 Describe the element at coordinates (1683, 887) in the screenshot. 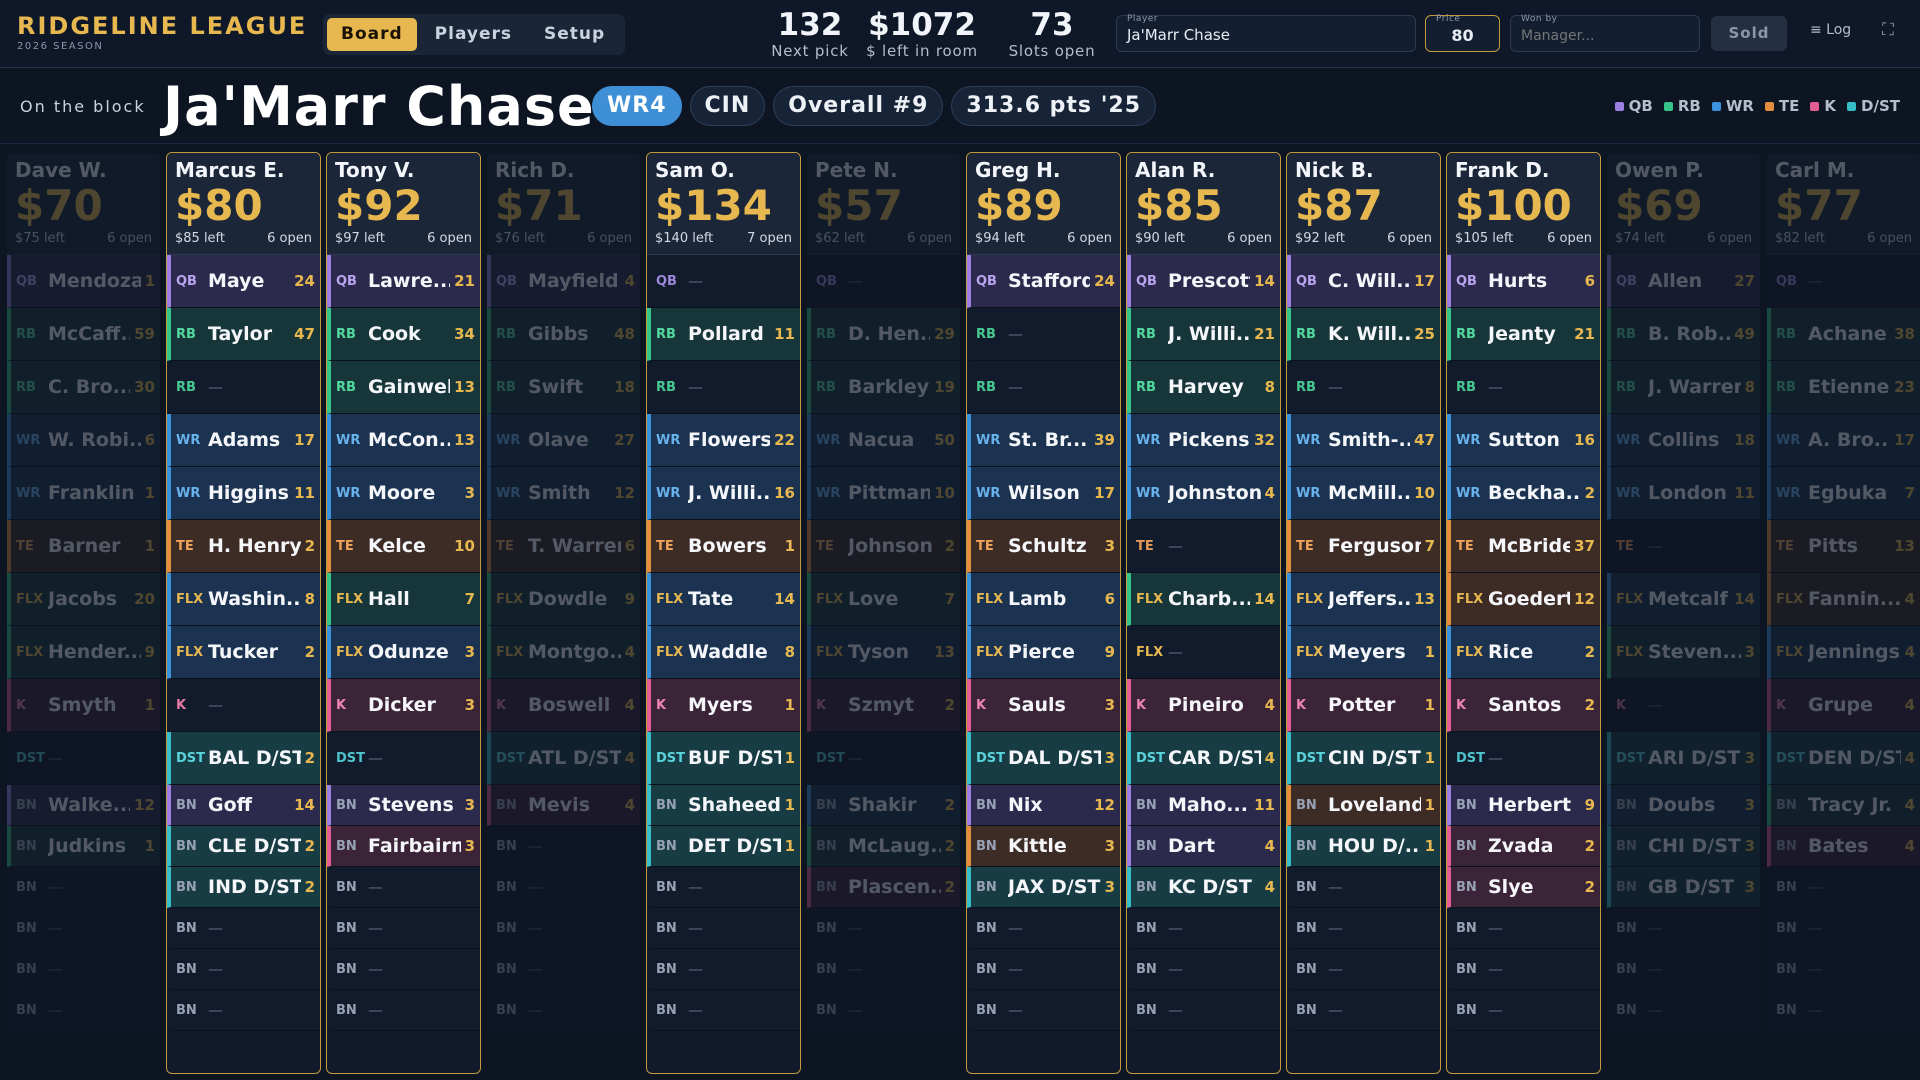

I see `roster-slot: BN GB D/ST 3` at that location.